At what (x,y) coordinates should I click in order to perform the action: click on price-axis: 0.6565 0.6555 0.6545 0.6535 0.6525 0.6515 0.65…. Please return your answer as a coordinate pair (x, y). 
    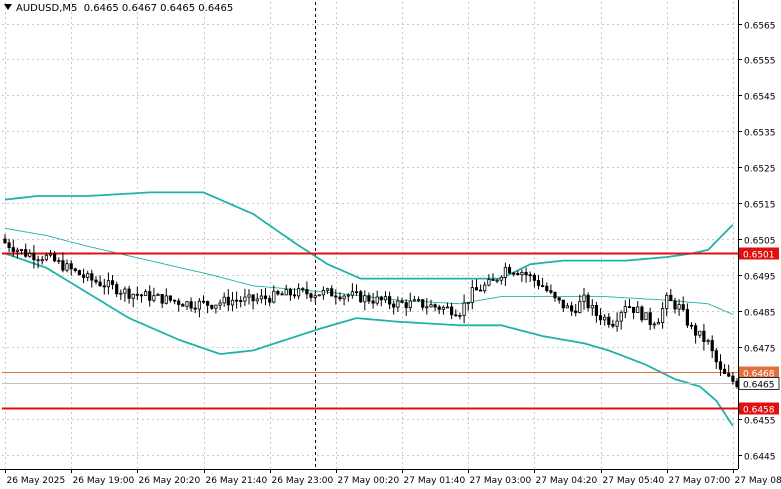
    Looking at the image, I should click on (759, 242).